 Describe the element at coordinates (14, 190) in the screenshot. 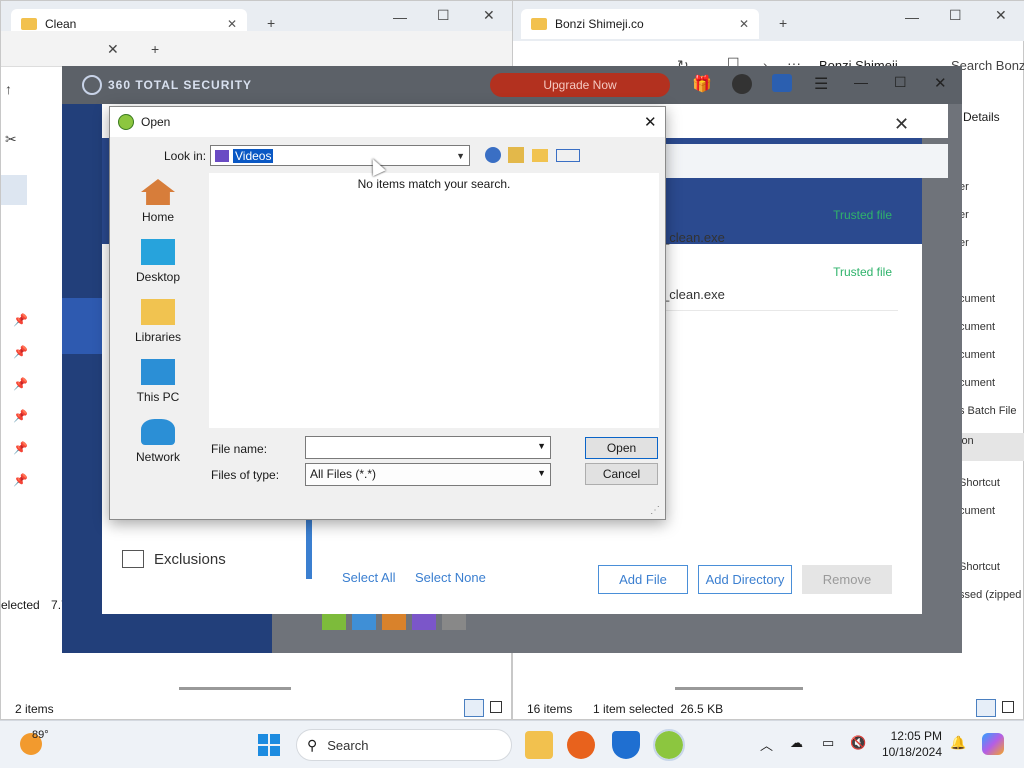

I see `nav-selected-item` at that location.